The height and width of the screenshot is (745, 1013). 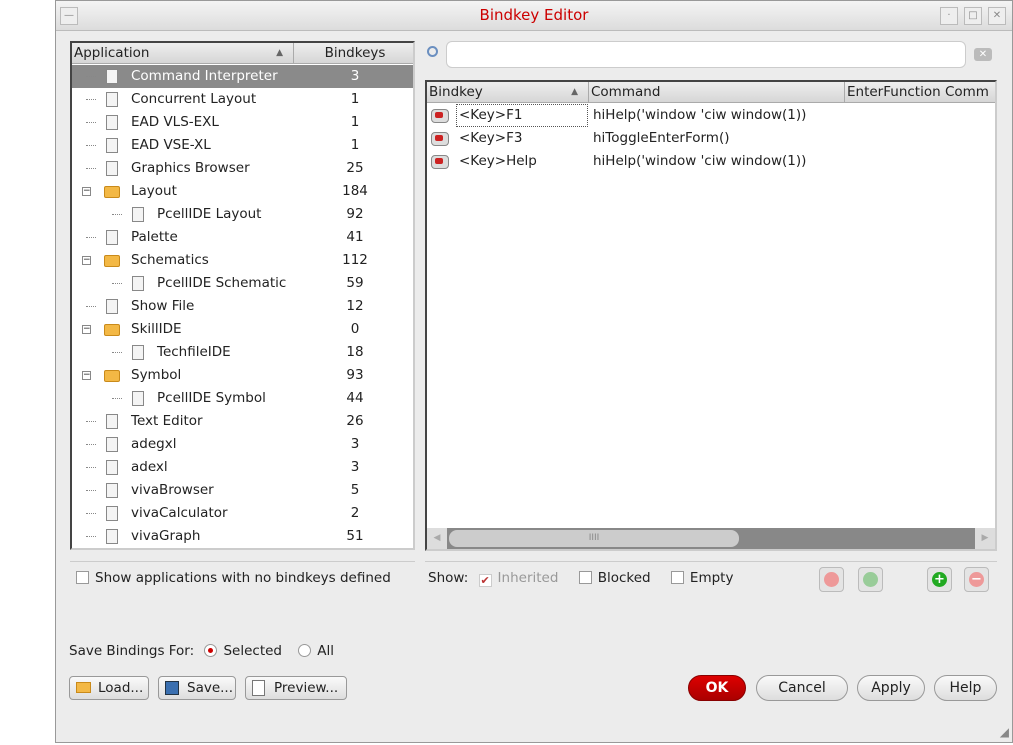 I want to click on column-header-application: Application ▲, so click(x=183, y=53).